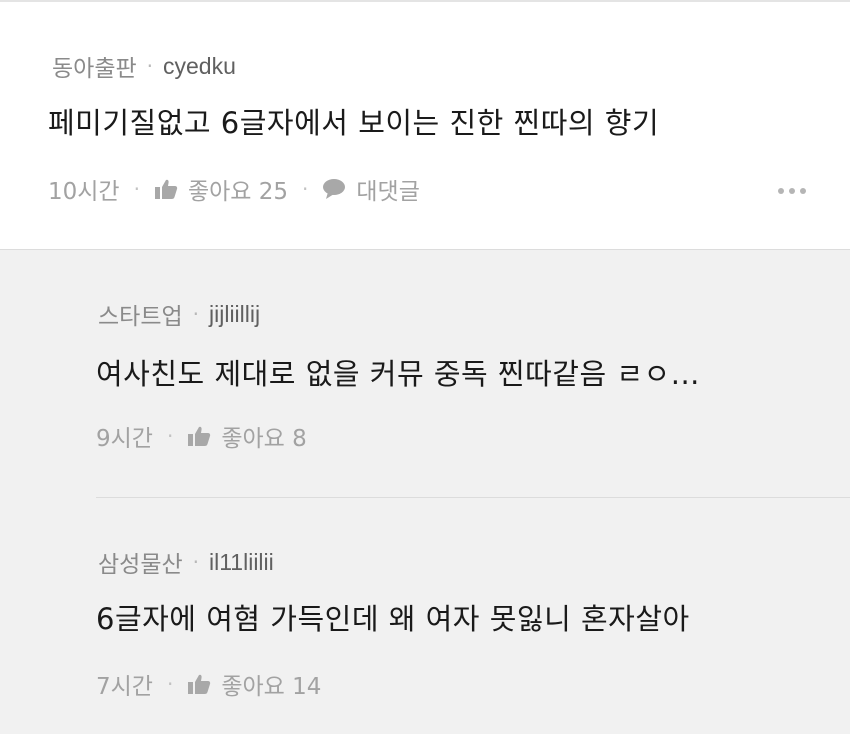 Image resolution: width=850 pixels, height=734 pixels. Describe the element at coordinates (84, 192) in the screenshot. I see `timestamp: 10시간` at that location.